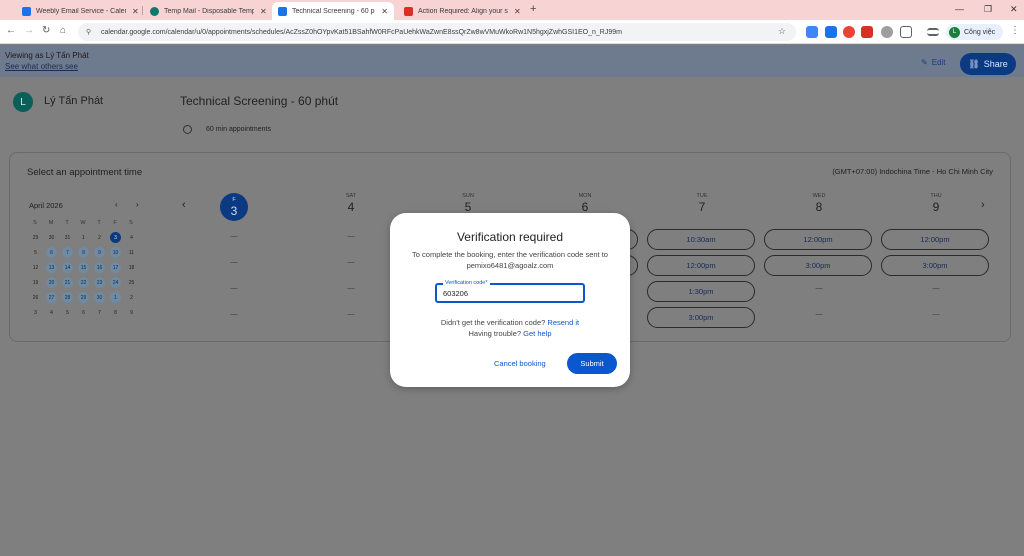  Describe the element at coordinates (234, 199) in the screenshot. I see `day-name: F` at that location.